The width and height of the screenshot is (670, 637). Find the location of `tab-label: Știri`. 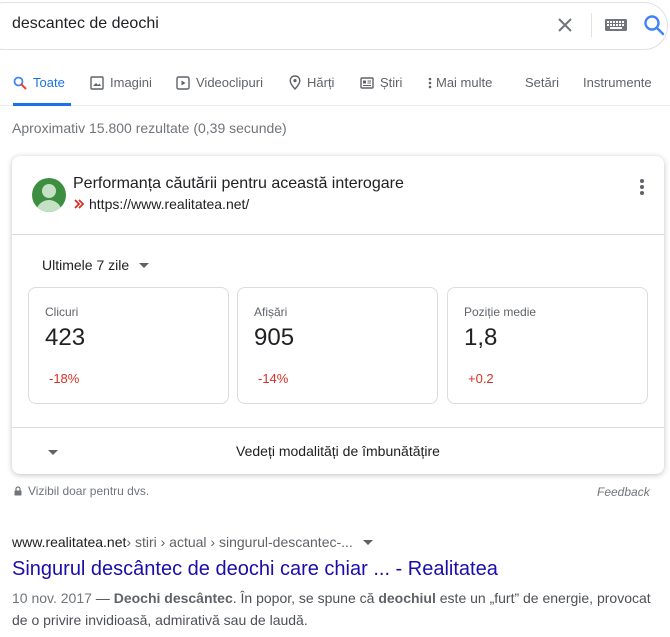

tab-label: Știri is located at coordinates (391, 82).